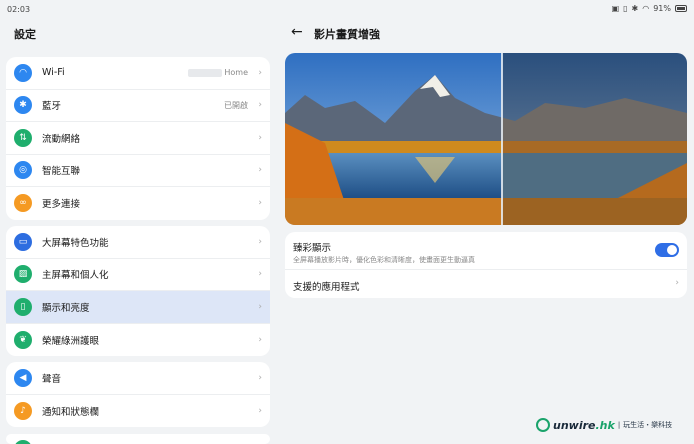  I want to click on bluetooth-status-icon: ✱, so click(635, 8).